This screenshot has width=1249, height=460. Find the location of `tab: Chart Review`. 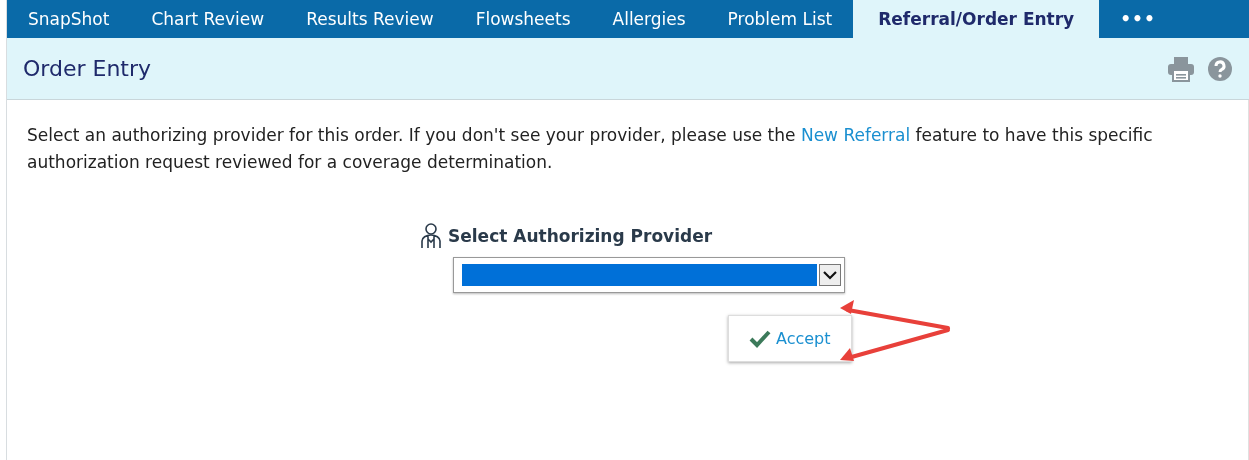

tab: Chart Review is located at coordinates (208, 19).